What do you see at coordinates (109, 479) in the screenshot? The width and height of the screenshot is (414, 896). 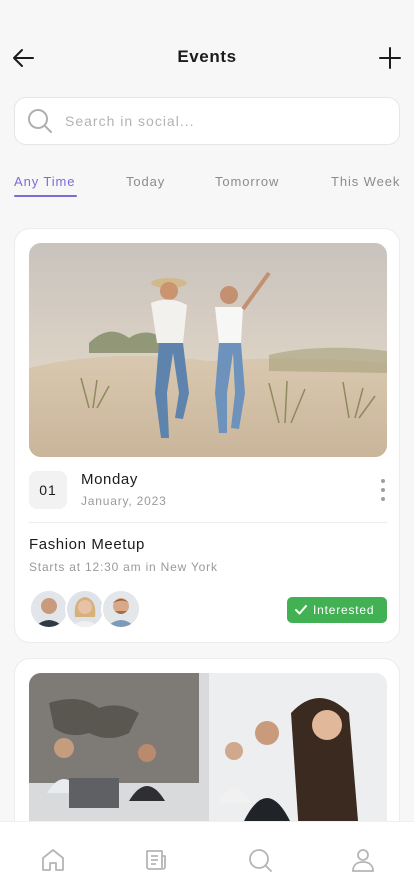 I see `event-weekday: Monday` at bounding box center [109, 479].